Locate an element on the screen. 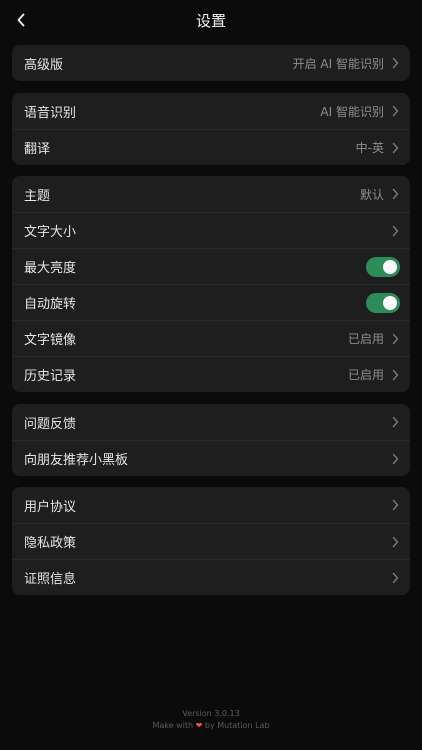  group-legal: 用户协议 隐私政策 证照信息 is located at coordinates (211, 541).